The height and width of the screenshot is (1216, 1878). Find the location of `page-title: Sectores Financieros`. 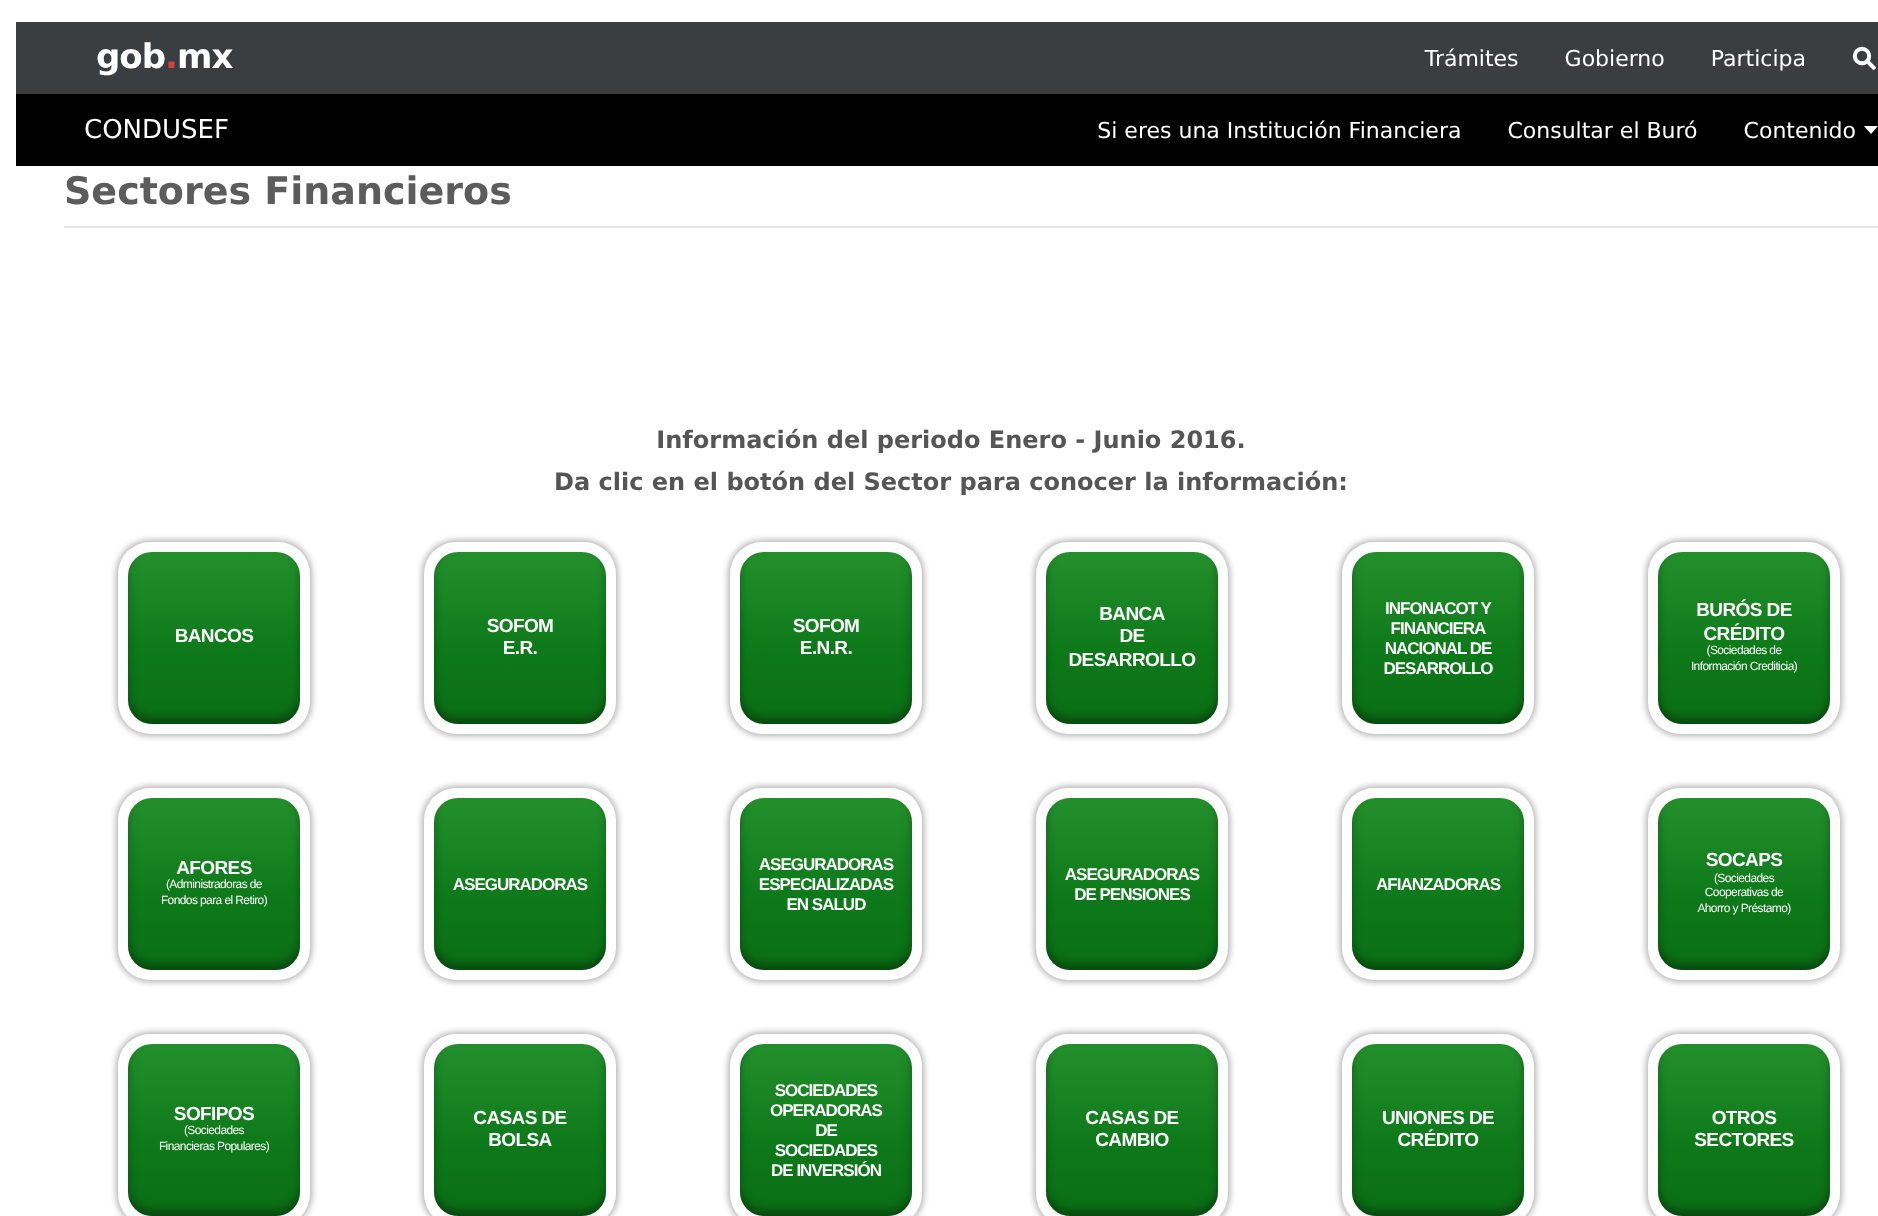

page-title: Sectores Financieros is located at coordinates (971, 197).